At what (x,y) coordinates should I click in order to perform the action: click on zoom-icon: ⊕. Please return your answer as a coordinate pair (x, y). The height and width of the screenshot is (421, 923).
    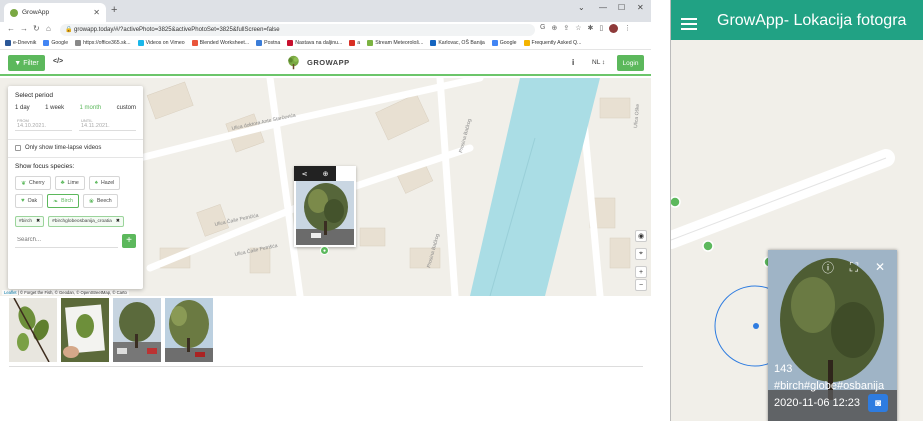
    Looking at the image, I should click on (554, 28).